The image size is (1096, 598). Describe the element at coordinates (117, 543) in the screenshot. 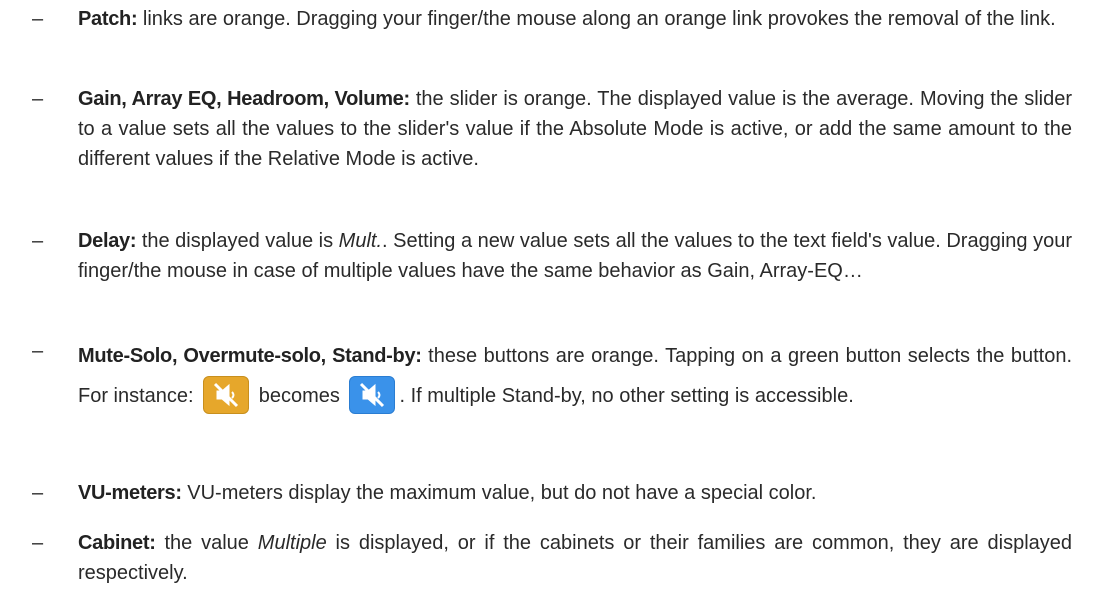

I see `term-label: Cabinet:` at that location.